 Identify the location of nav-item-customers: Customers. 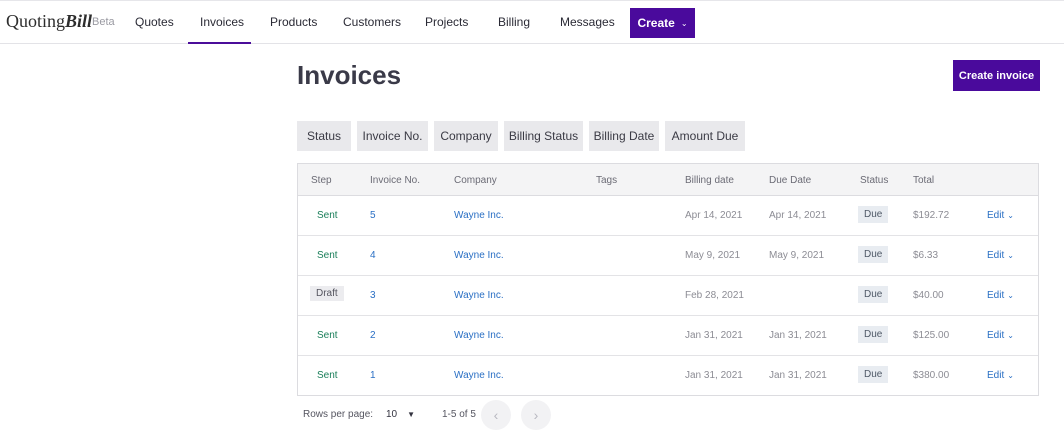
(372, 22).